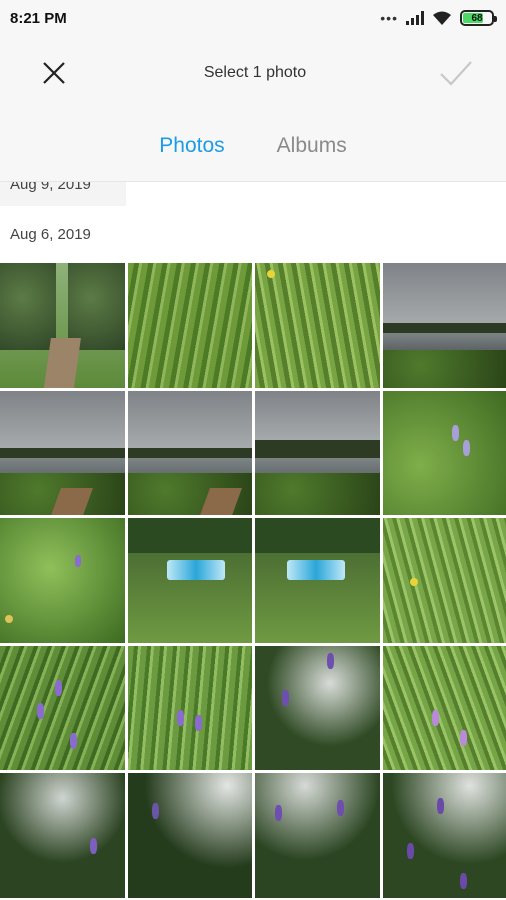 Image resolution: width=506 pixels, height=900 pixels. I want to click on signal-icon, so click(415, 18).